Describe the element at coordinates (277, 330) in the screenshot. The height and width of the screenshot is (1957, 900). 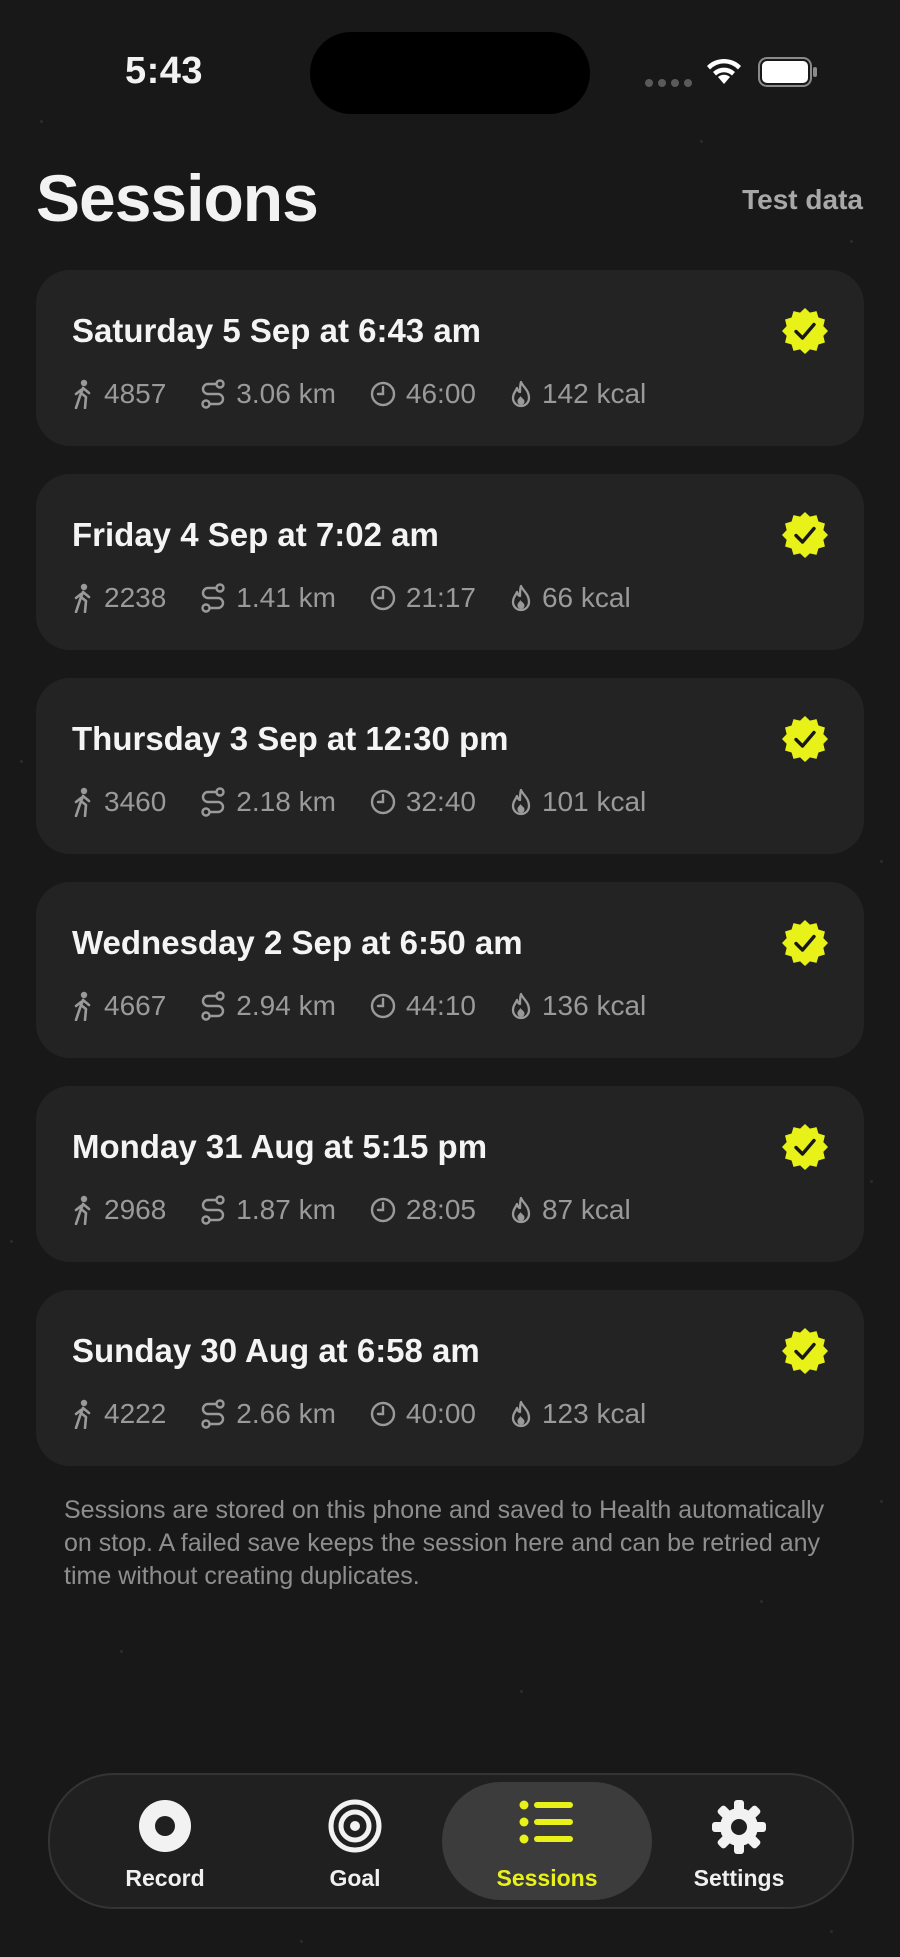
I see `session-date: Saturday 5 Sep at 6:43 am` at that location.